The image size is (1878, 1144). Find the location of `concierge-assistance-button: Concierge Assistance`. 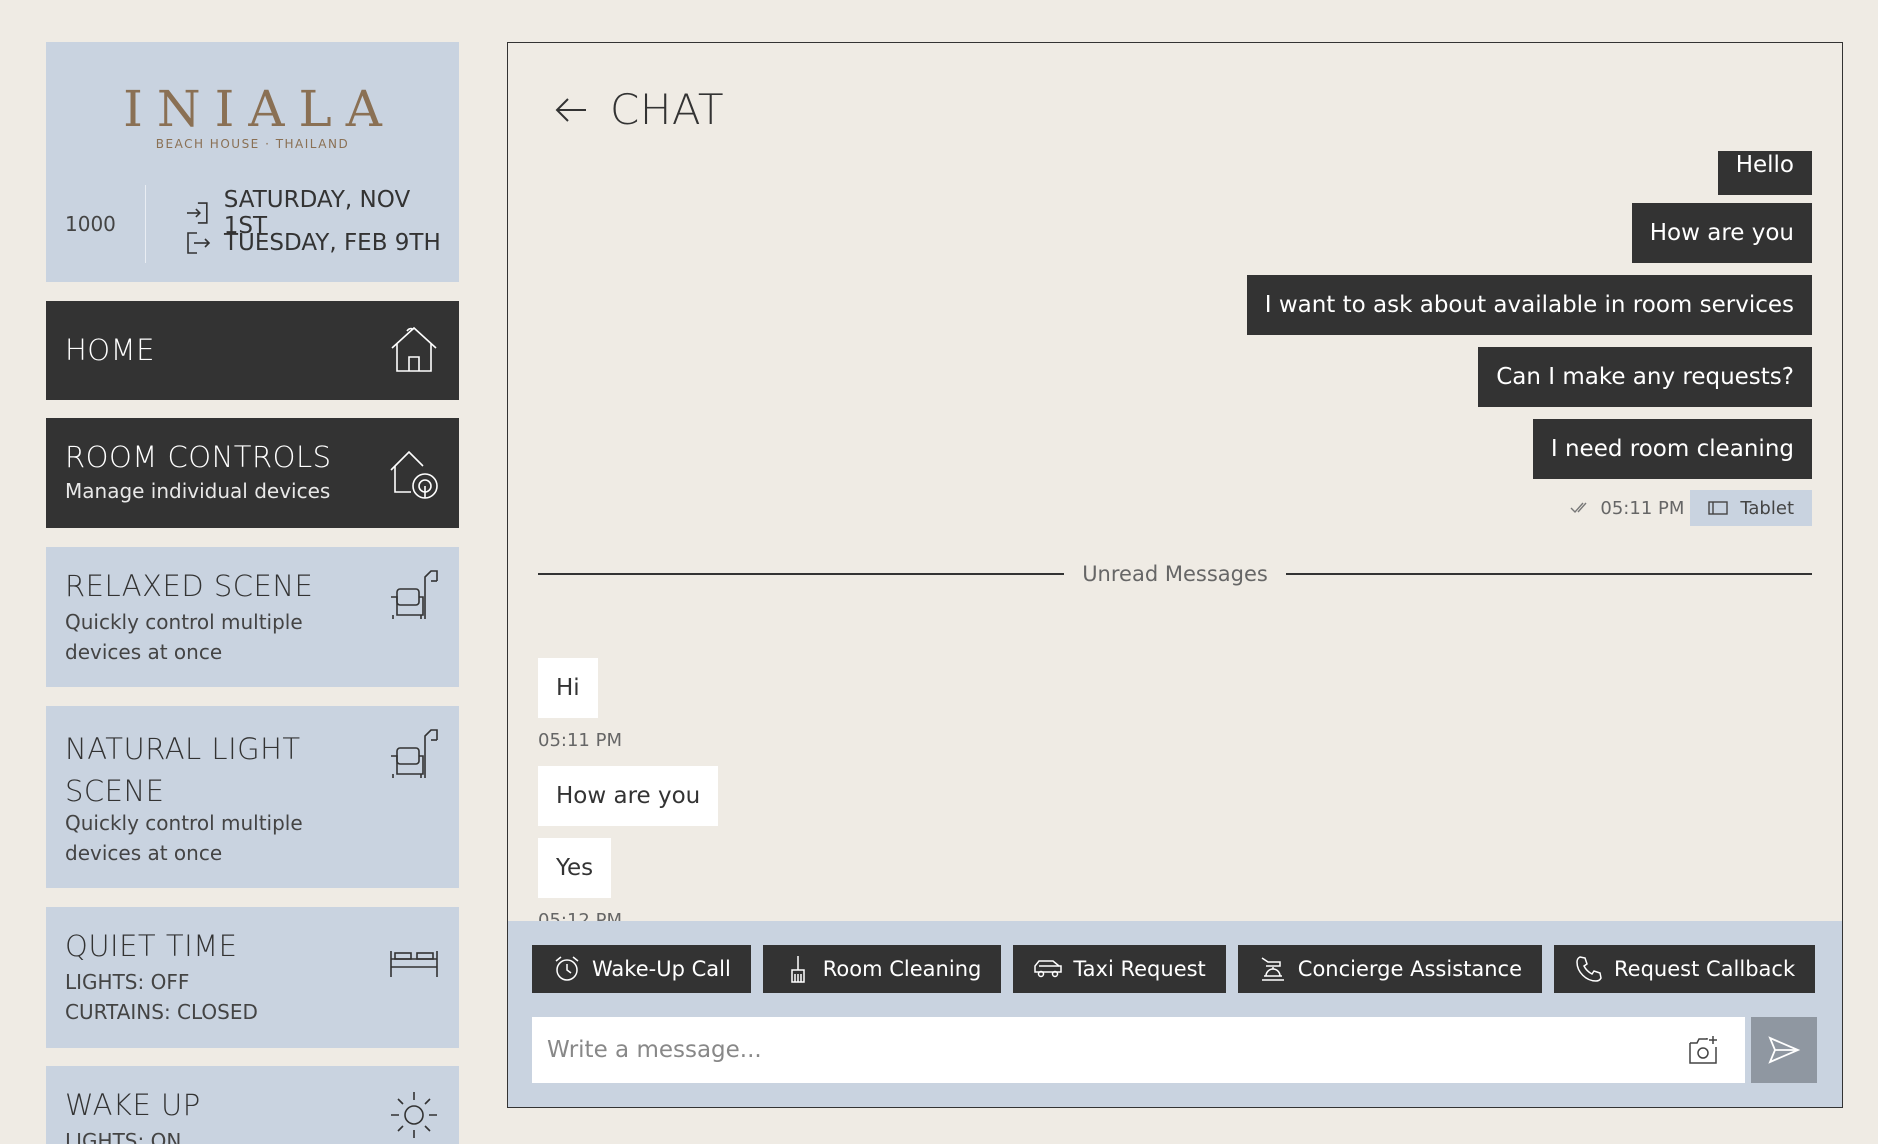

concierge-assistance-button: Concierge Assistance is located at coordinates (1390, 969).